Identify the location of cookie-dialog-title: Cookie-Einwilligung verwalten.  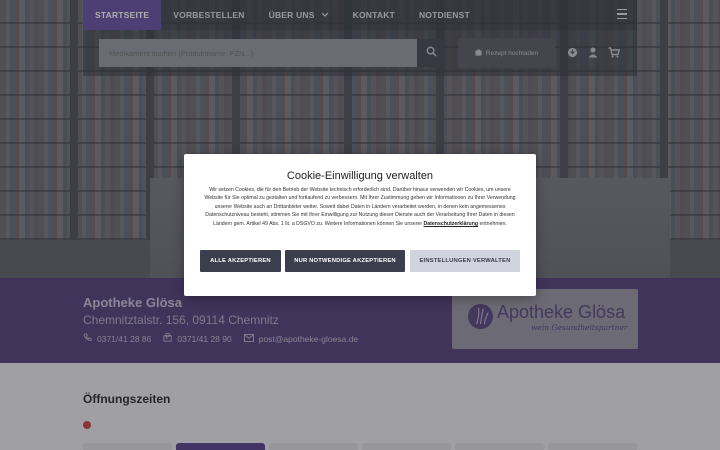
(360, 176).